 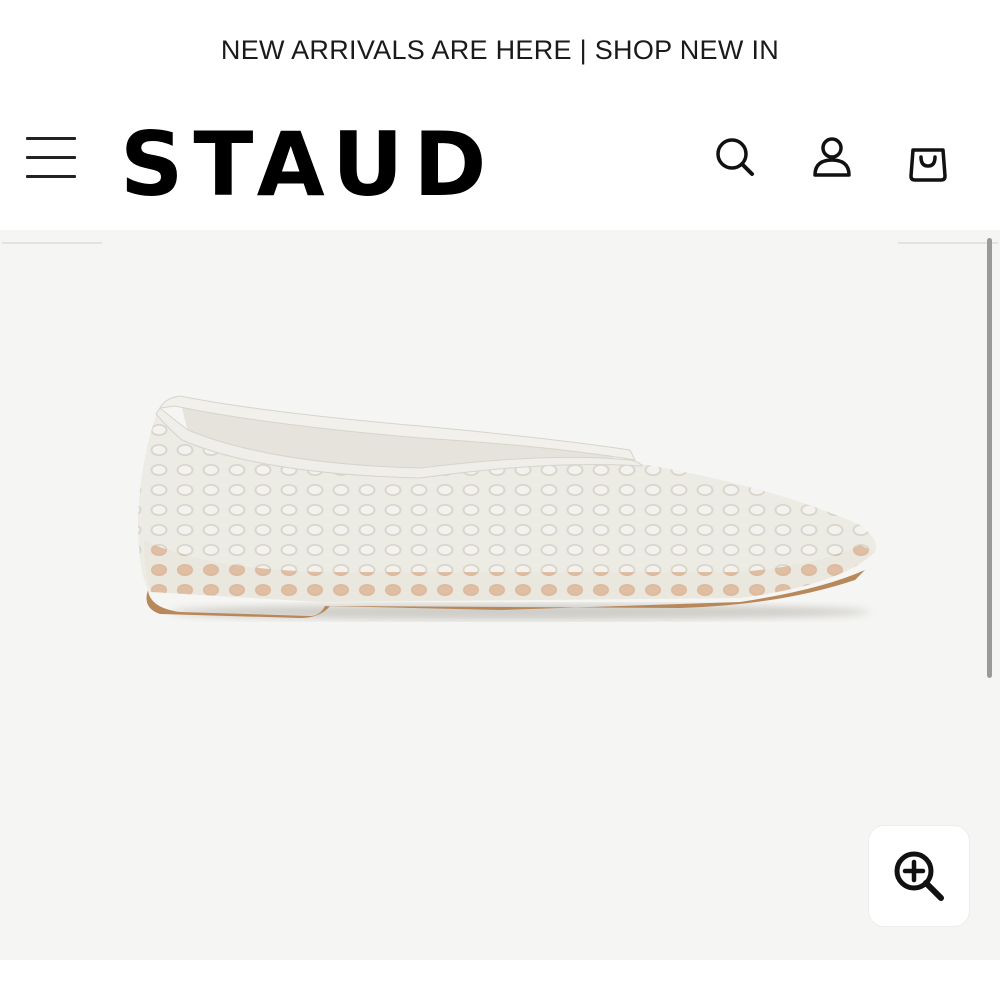 I want to click on brand-logo: STAUD, so click(x=308, y=165).